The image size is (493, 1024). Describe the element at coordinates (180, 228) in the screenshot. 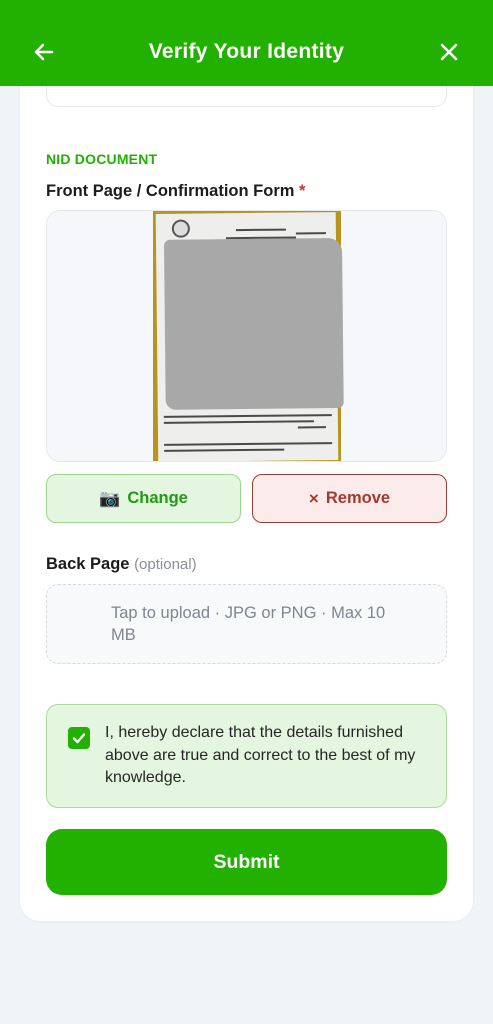

I see `emblem-icon` at that location.